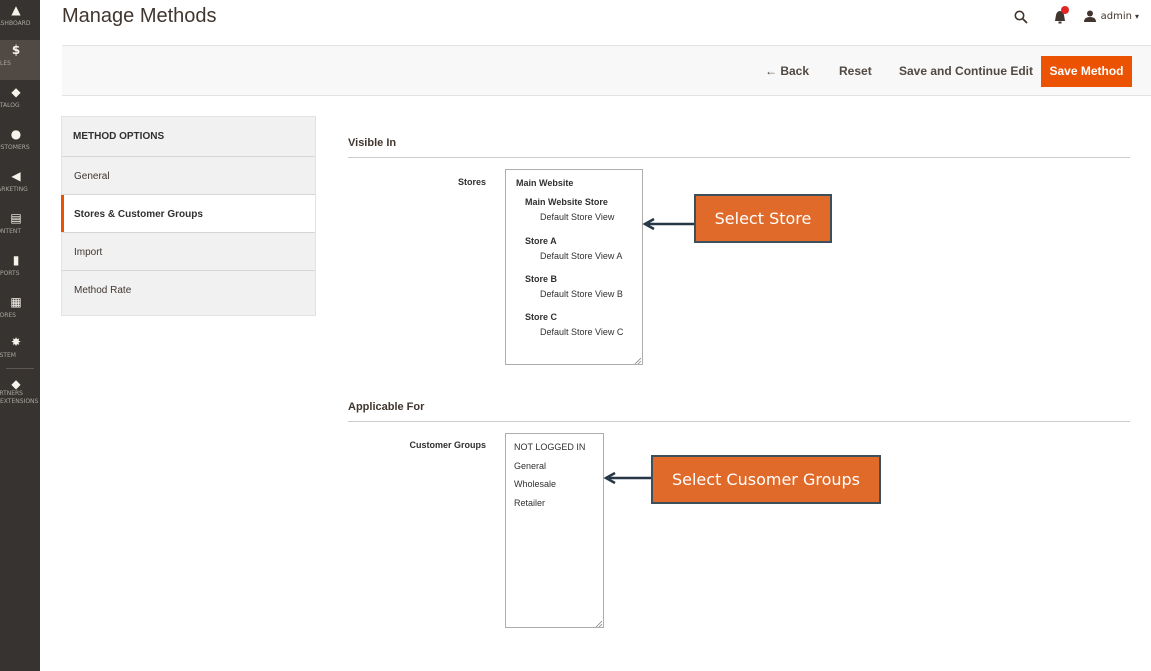 This screenshot has width=1151, height=671. What do you see at coordinates (188, 252) in the screenshot?
I see `tab-import: Import` at bounding box center [188, 252].